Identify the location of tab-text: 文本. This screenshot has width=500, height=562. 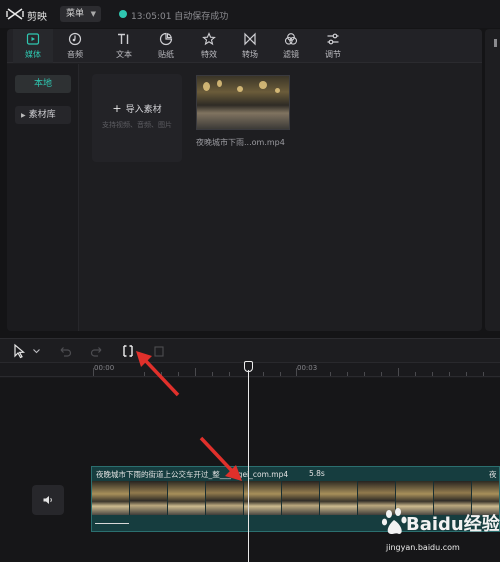
(124, 46).